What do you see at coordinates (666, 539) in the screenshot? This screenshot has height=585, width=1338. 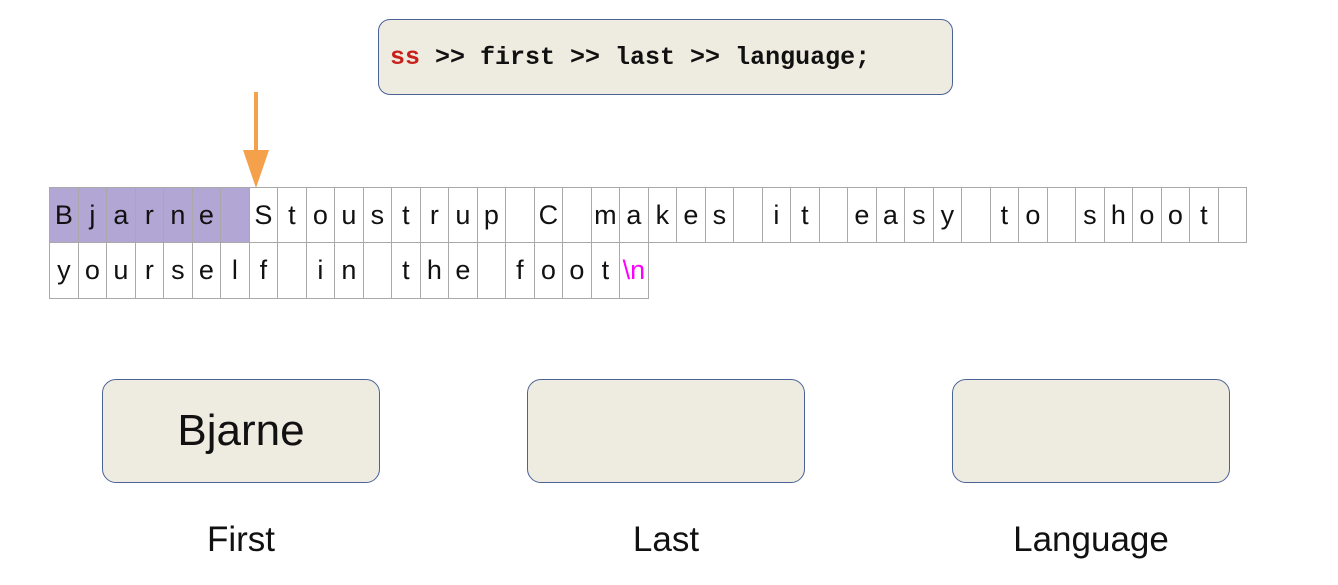 I see `last-label: Last` at bounding box center [666, 539].